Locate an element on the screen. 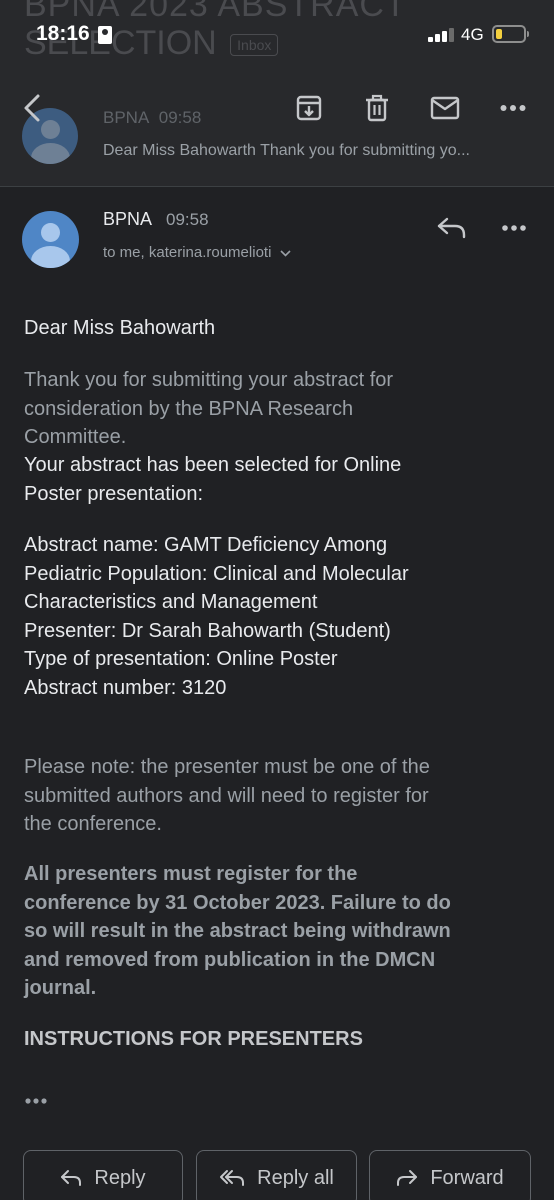  forward-action-button: Forward is located at coordinates (450, 1175).